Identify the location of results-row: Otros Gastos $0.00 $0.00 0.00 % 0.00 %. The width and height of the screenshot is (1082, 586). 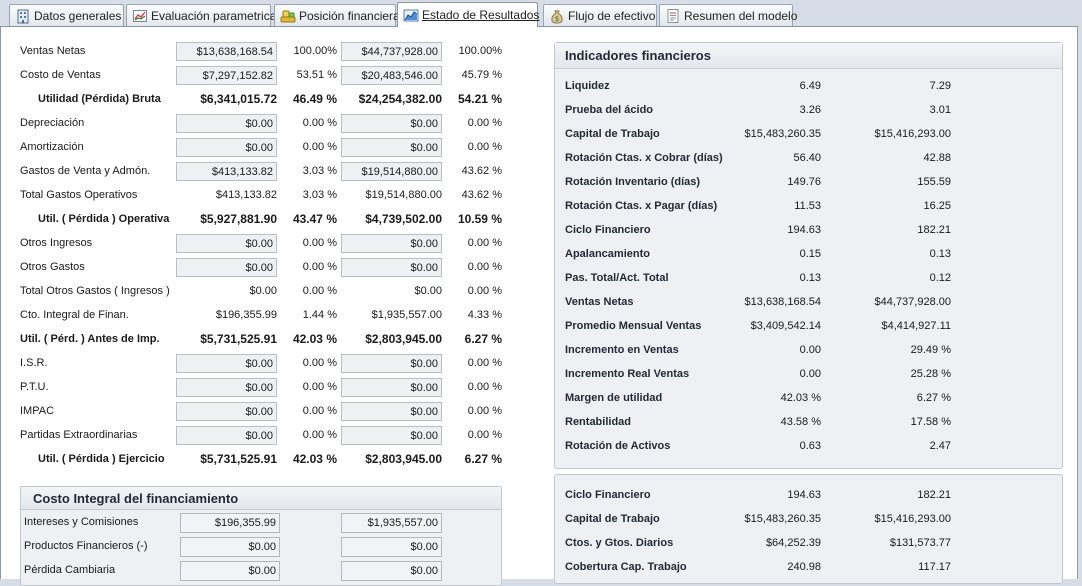
(261, 268).